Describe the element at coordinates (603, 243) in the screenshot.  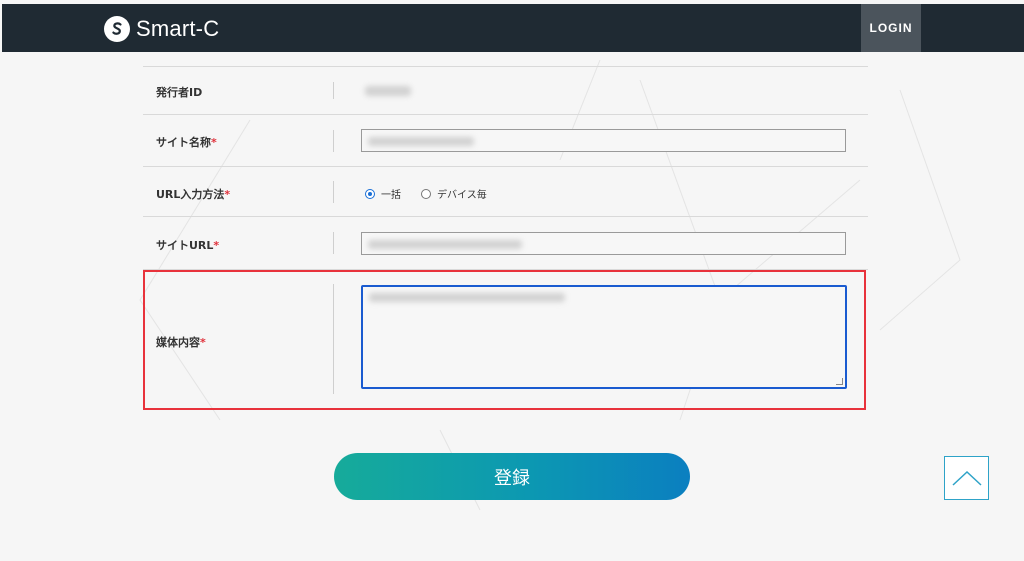
I see `site-url-input` at that location.